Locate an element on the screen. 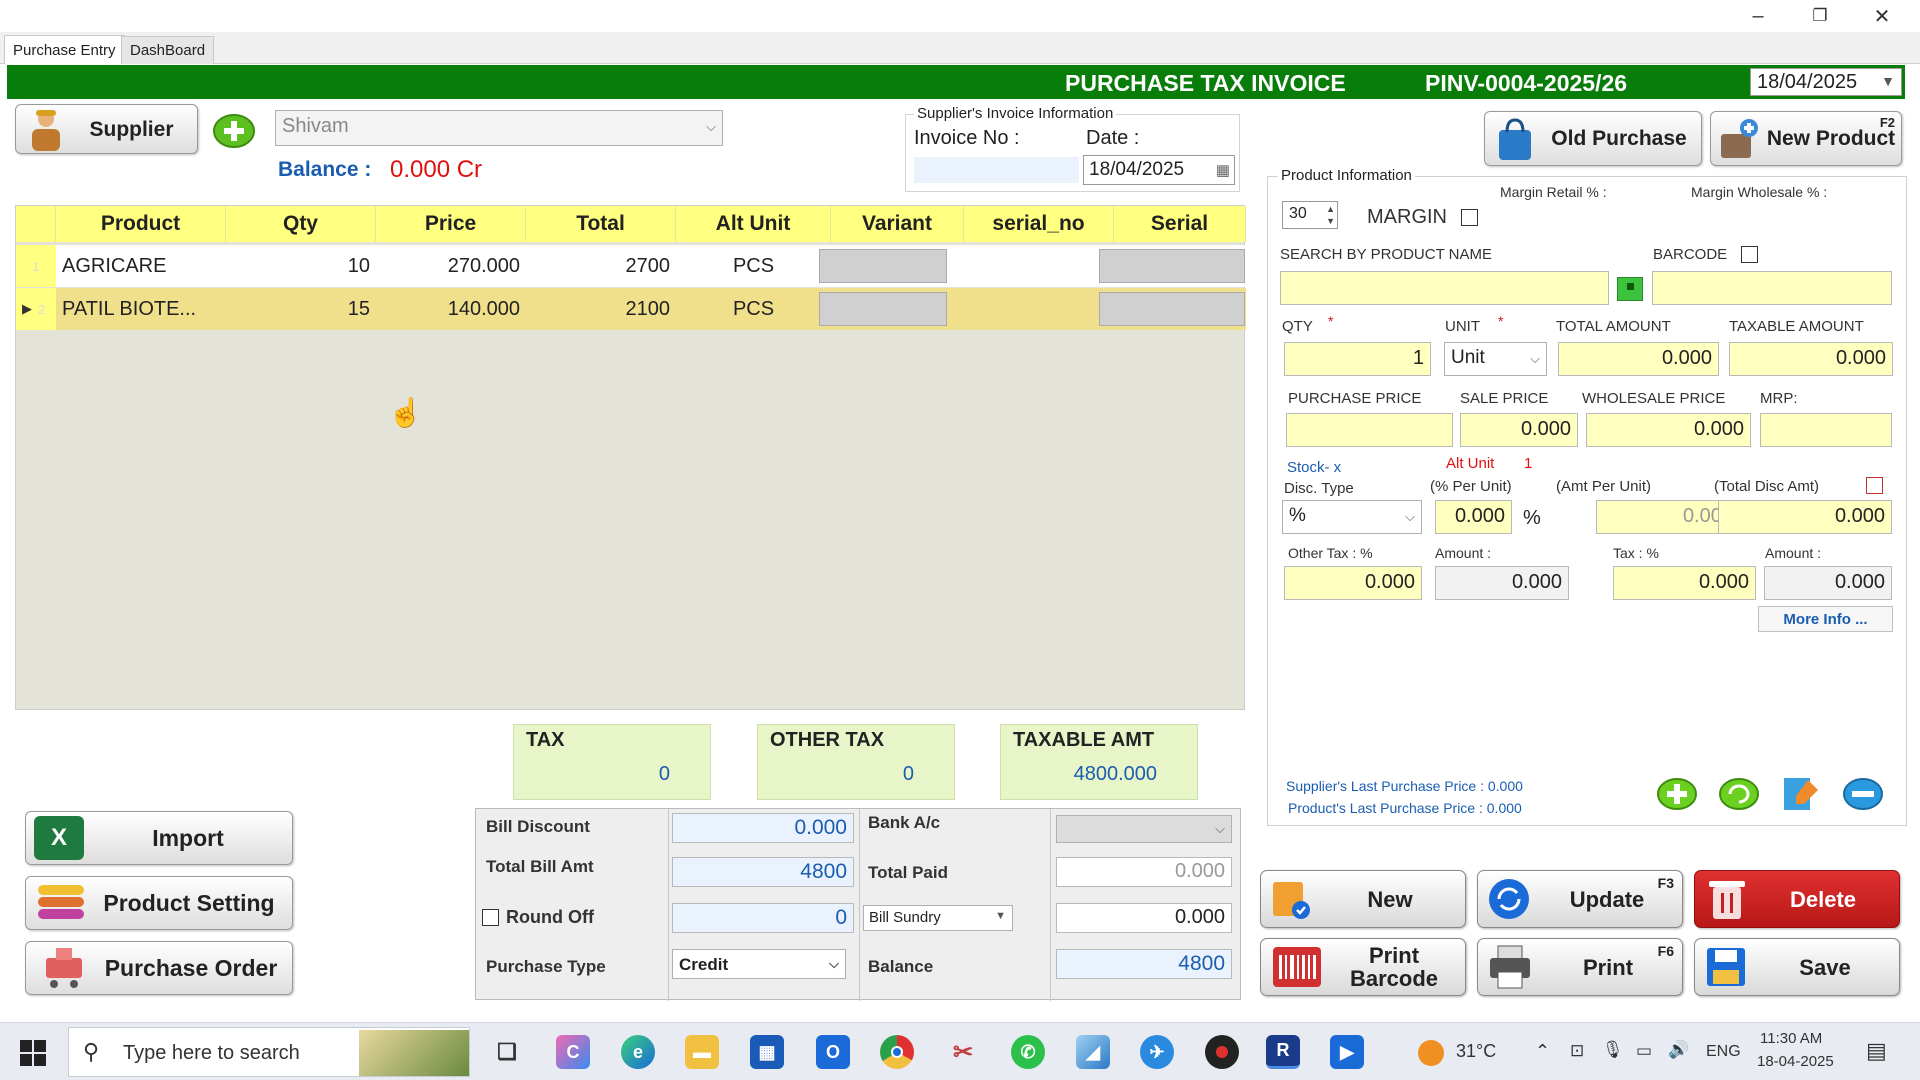 The width and height of the screenshot is (1920, 1080). table-row: 1 AGRICARE 10 270.000 2700 PCS is located at coordinates (631, 266).